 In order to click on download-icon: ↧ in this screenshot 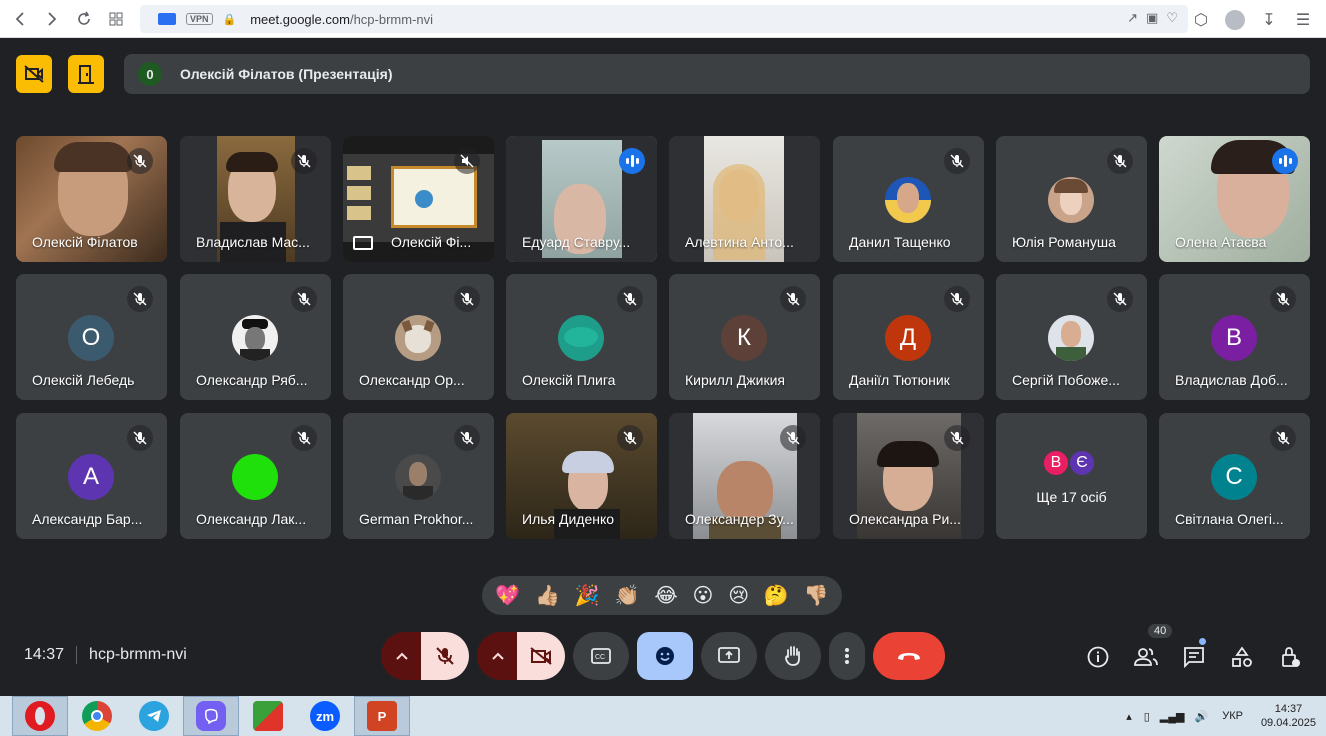, I will do `click(1269, 20)`.